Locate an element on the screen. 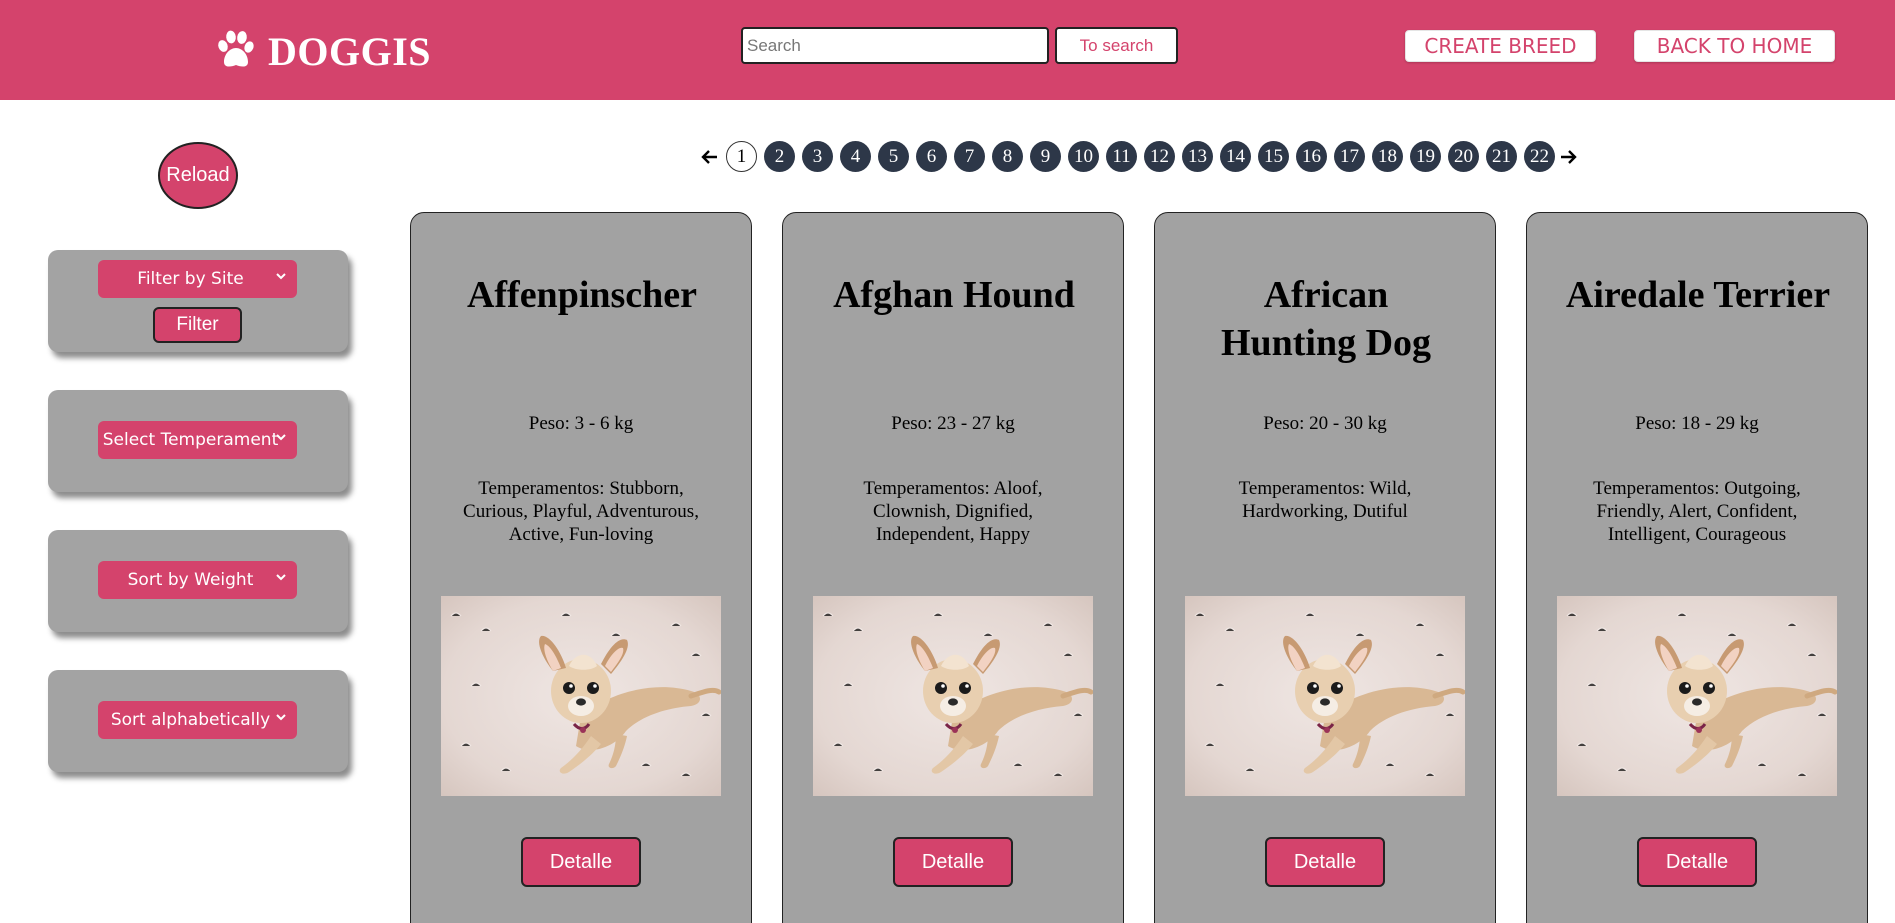 The height and width of the screenshot is (923, 1895). logo: DOGGIS is located at coordinates (322, 51).